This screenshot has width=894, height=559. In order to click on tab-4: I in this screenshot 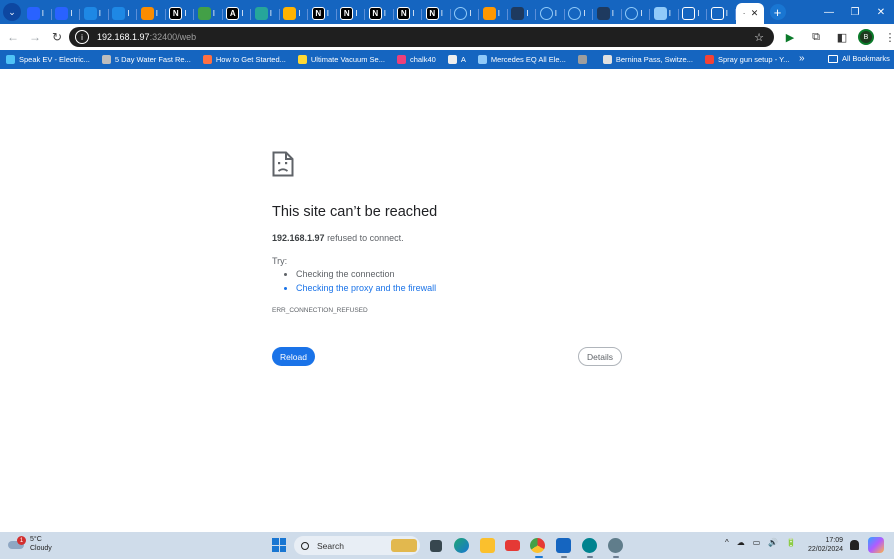, I will do `click(151, 14)`.